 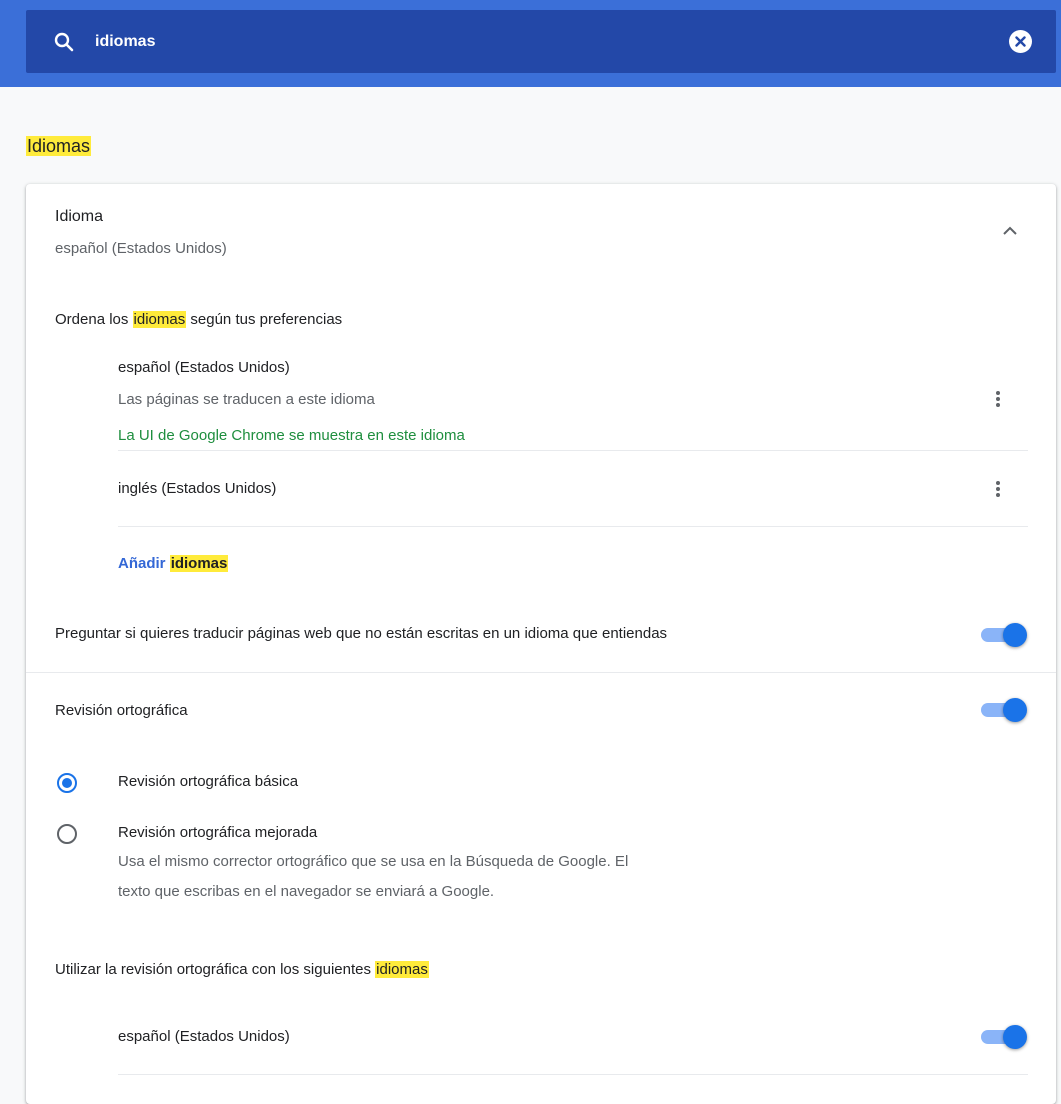 I want to click on spellcheck-toggle, so click(x=1003, y=710).